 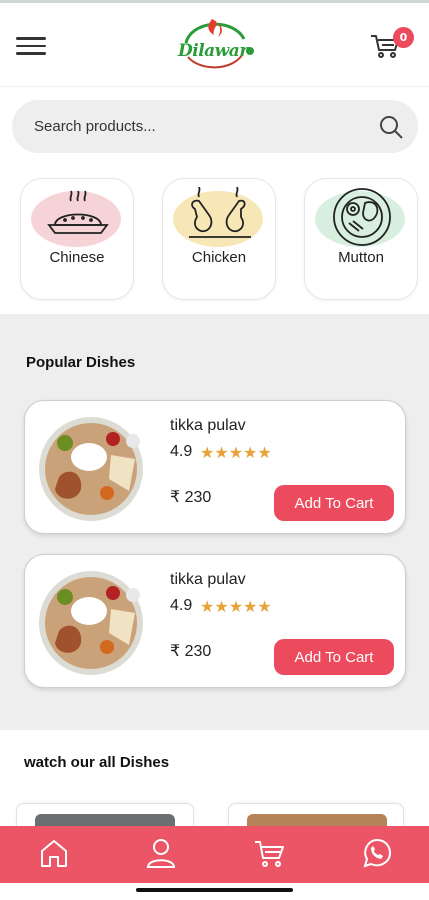 I want to click on category-label: Mutton, so click(x=361, y=257).